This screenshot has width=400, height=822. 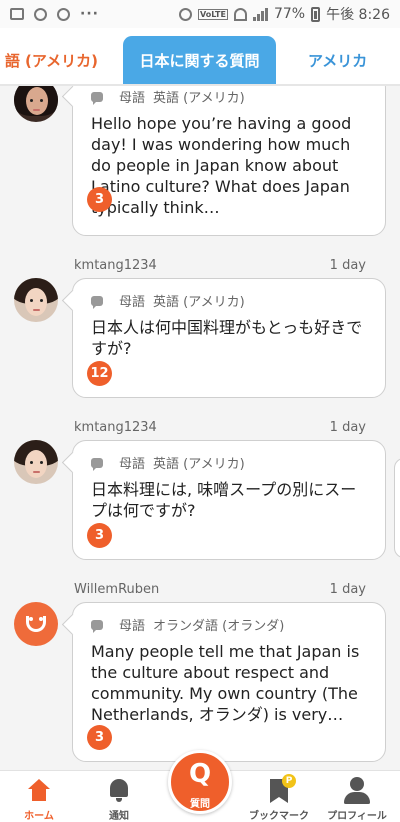 I want to click on q-icon: Q, so click(x=200, y=774).